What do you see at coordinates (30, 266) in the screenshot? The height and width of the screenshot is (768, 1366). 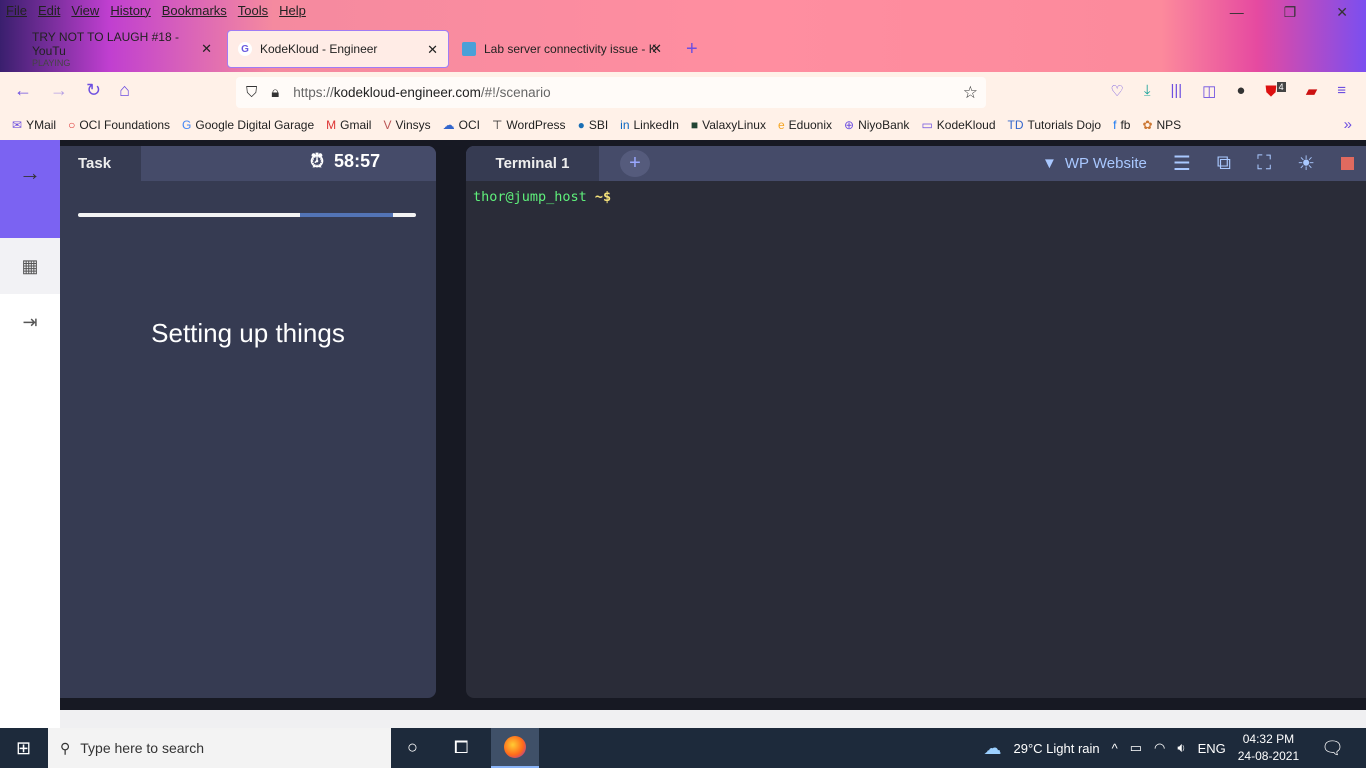 I see `dashboard-icon: ▦` at bounding box center [30, 266].